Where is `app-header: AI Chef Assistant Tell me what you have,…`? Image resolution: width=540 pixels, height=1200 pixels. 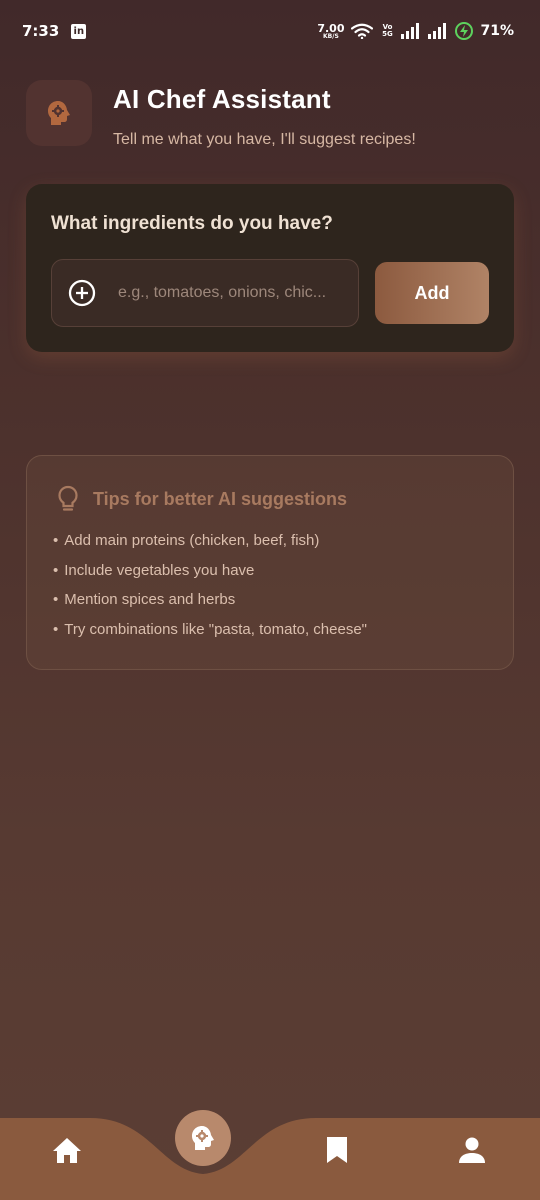 app-header: AI Chef Assistant Tell me what you have,… is located at coordinates (270, 114).